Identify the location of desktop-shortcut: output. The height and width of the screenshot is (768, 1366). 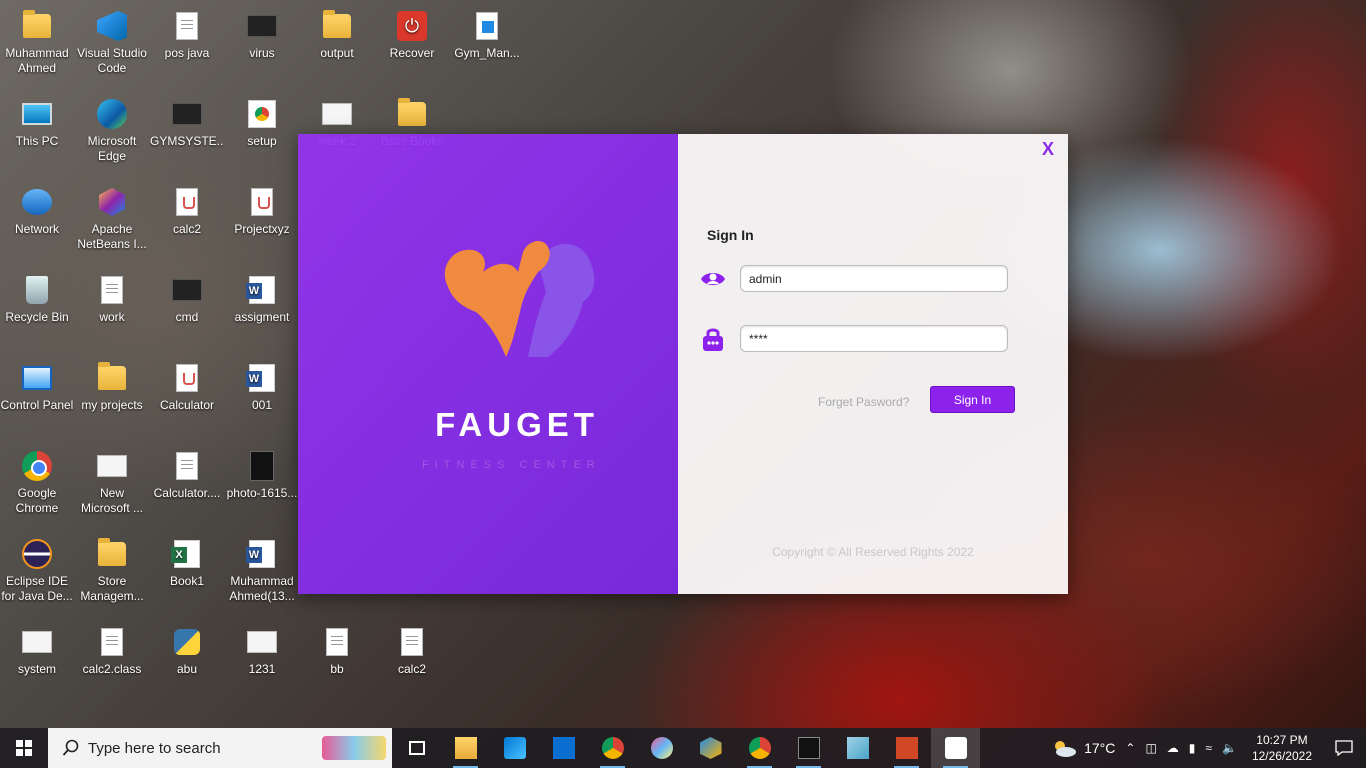
(337, 47).